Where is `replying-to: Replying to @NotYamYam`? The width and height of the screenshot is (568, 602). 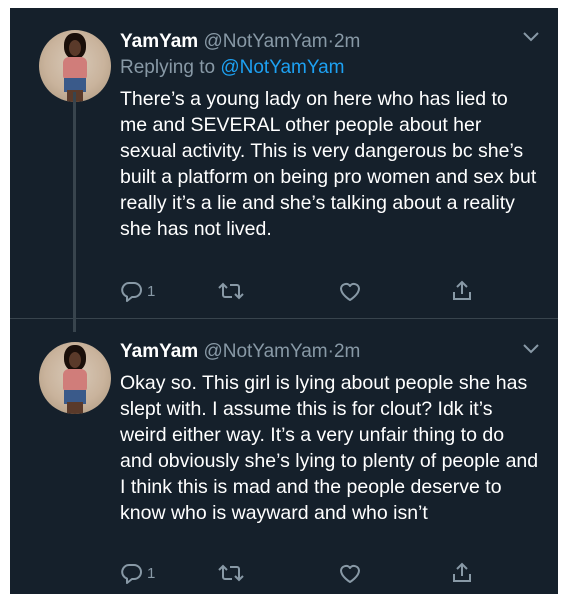
replying-to: Replying to @NotYamYam is located at coordinates (232, 68).